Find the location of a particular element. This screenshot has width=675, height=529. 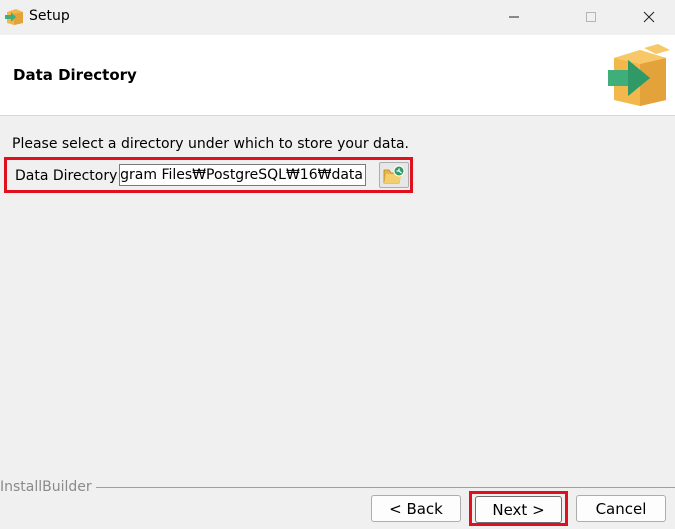

back-button: < Back is located at coordinates (416, 508).